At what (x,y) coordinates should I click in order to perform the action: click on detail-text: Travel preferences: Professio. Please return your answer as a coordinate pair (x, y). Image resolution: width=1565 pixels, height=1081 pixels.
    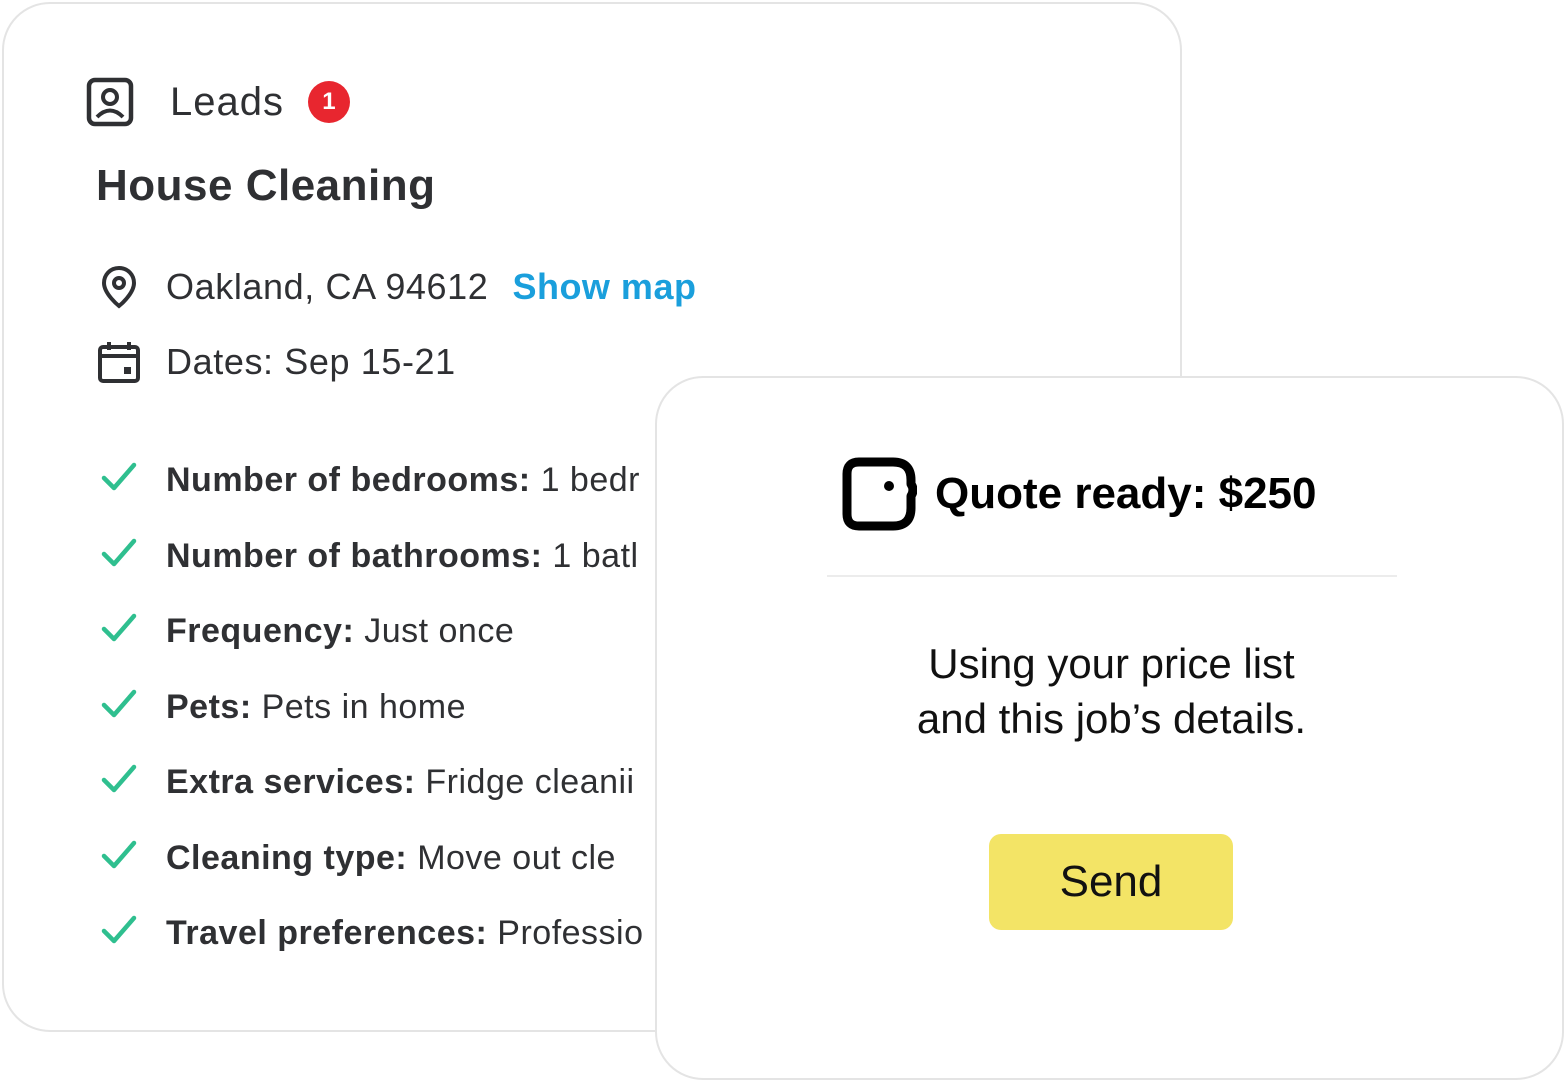
    Looking at the image, I should click on (405, 933).